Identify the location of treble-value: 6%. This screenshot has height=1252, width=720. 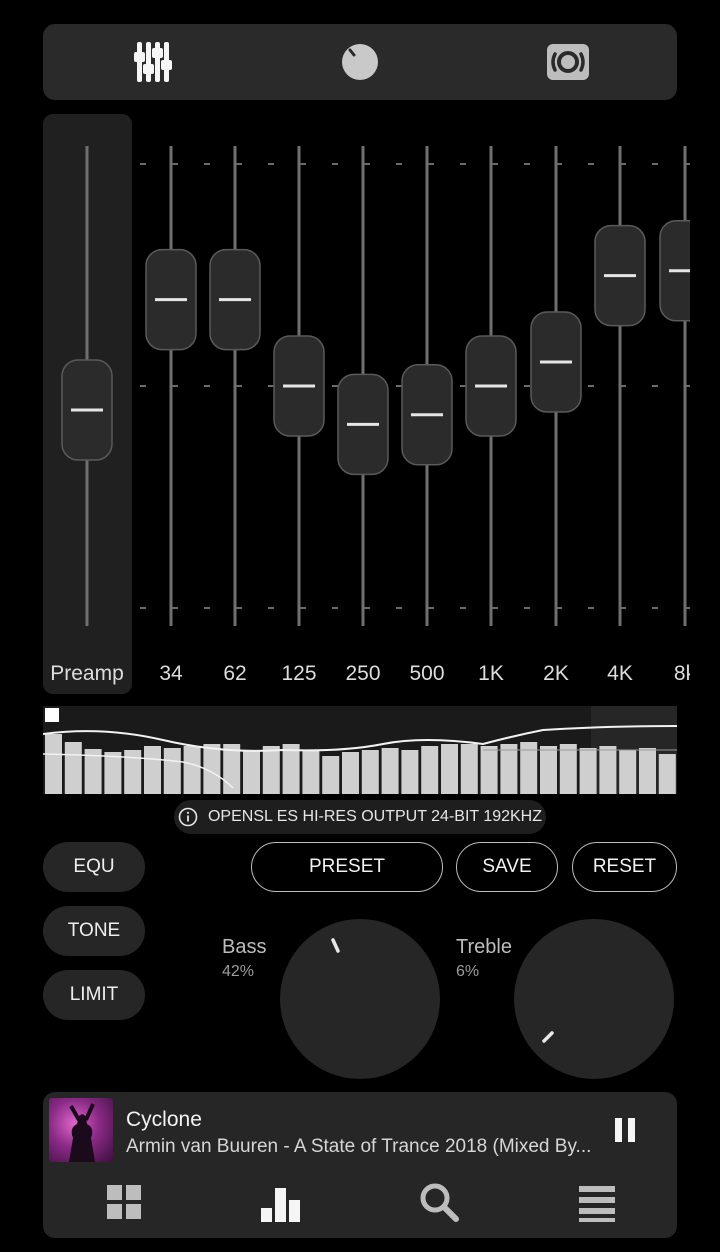
(468, 971).